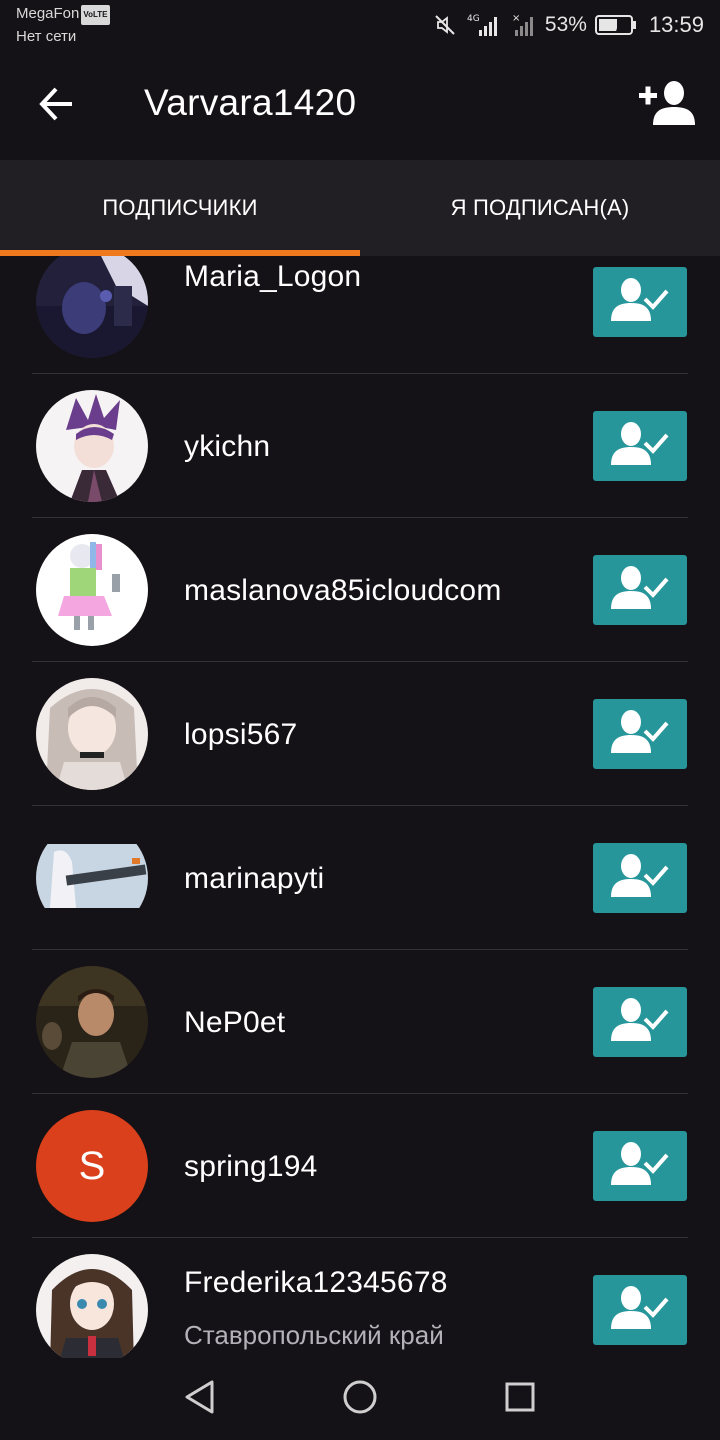  I want to click on list-item: NeP0et, so click(360, 1022).